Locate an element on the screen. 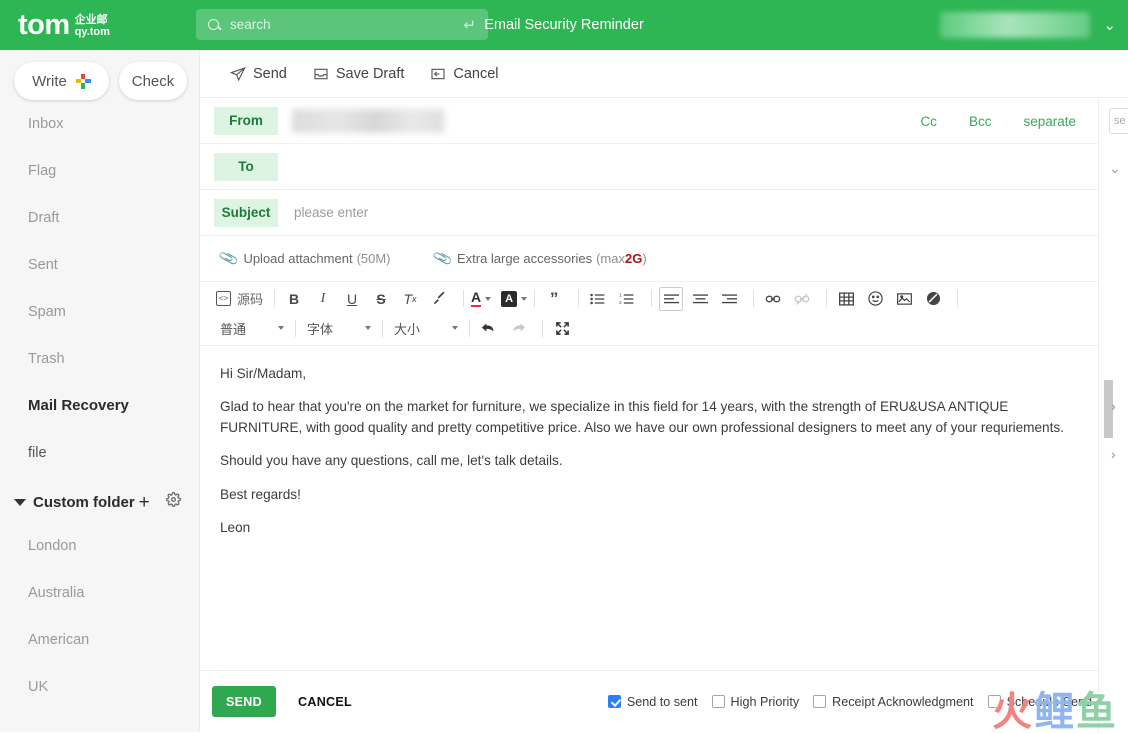 This screenshot has height=734, width=1128. paragraph-style-value: 普通 is located at coordinates (233, 329).